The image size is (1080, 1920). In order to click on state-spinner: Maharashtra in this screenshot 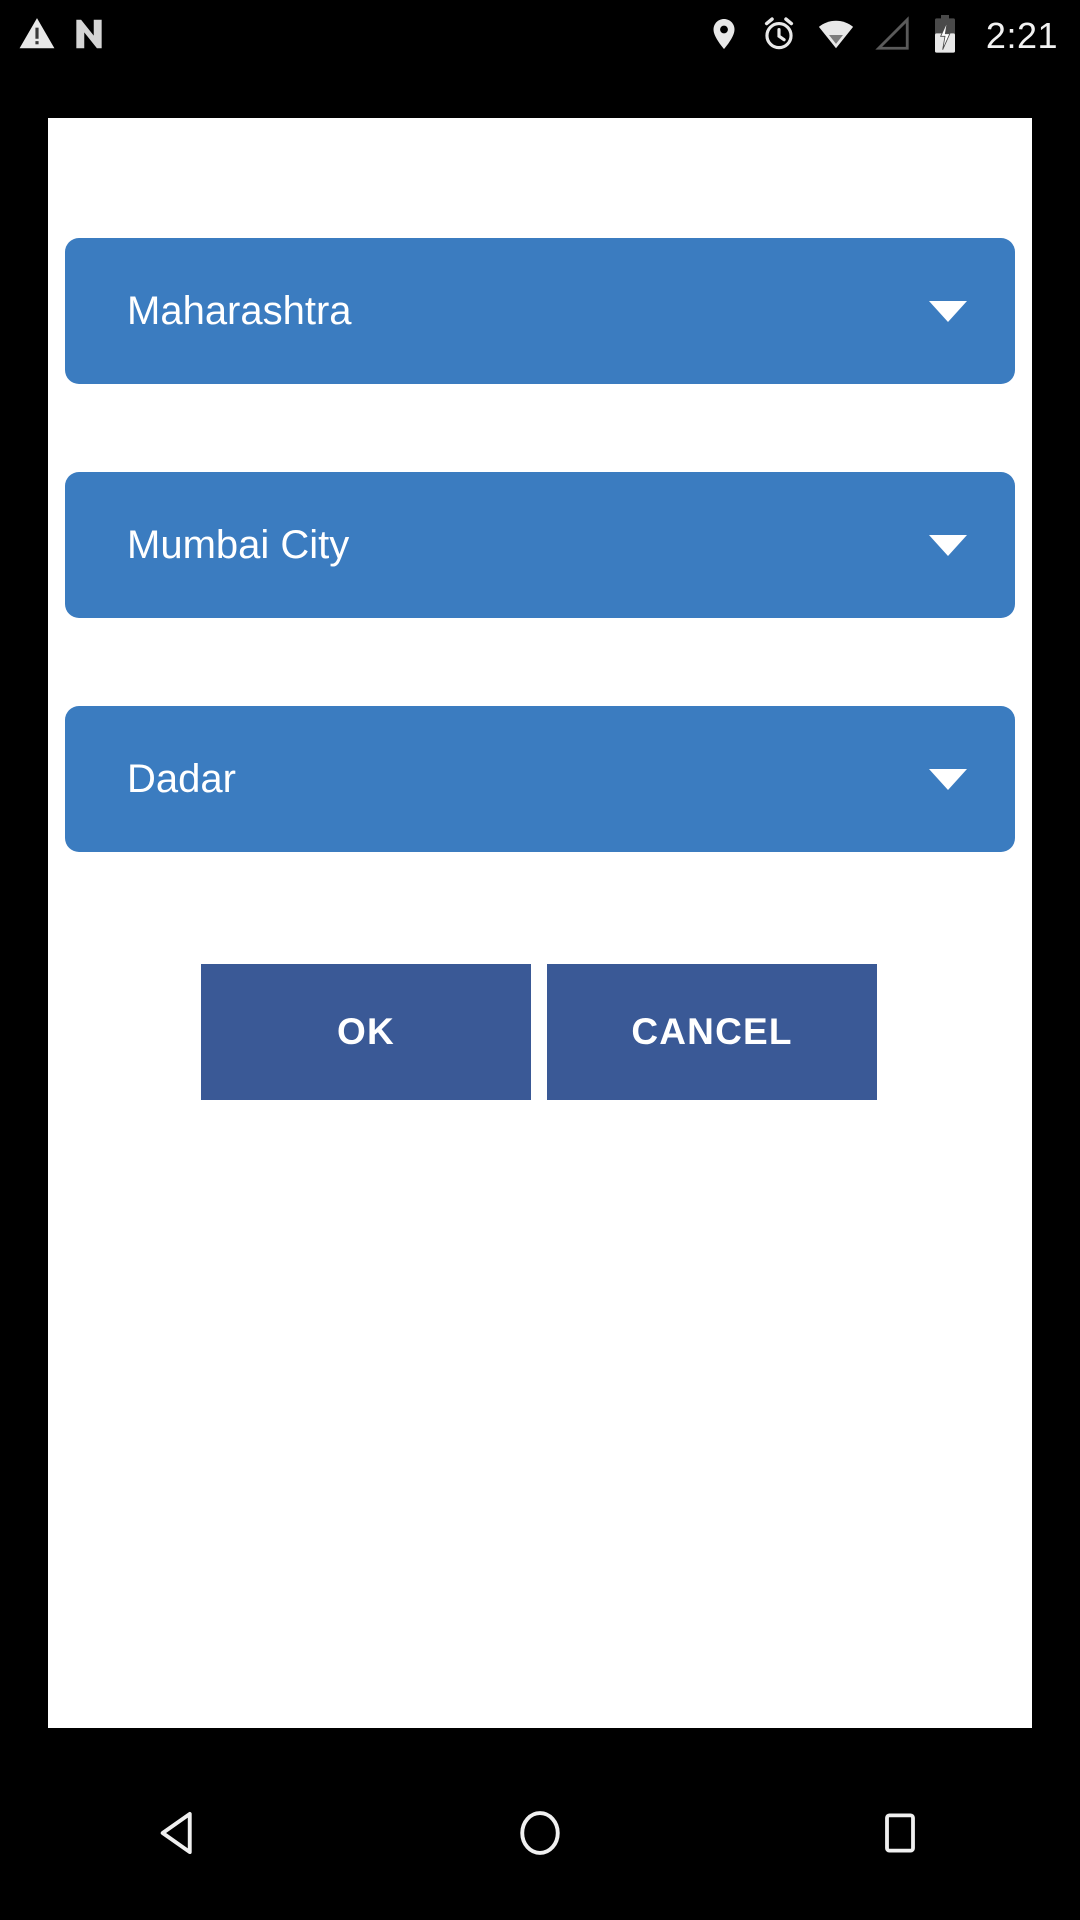, I will do `click(540, 311)`.